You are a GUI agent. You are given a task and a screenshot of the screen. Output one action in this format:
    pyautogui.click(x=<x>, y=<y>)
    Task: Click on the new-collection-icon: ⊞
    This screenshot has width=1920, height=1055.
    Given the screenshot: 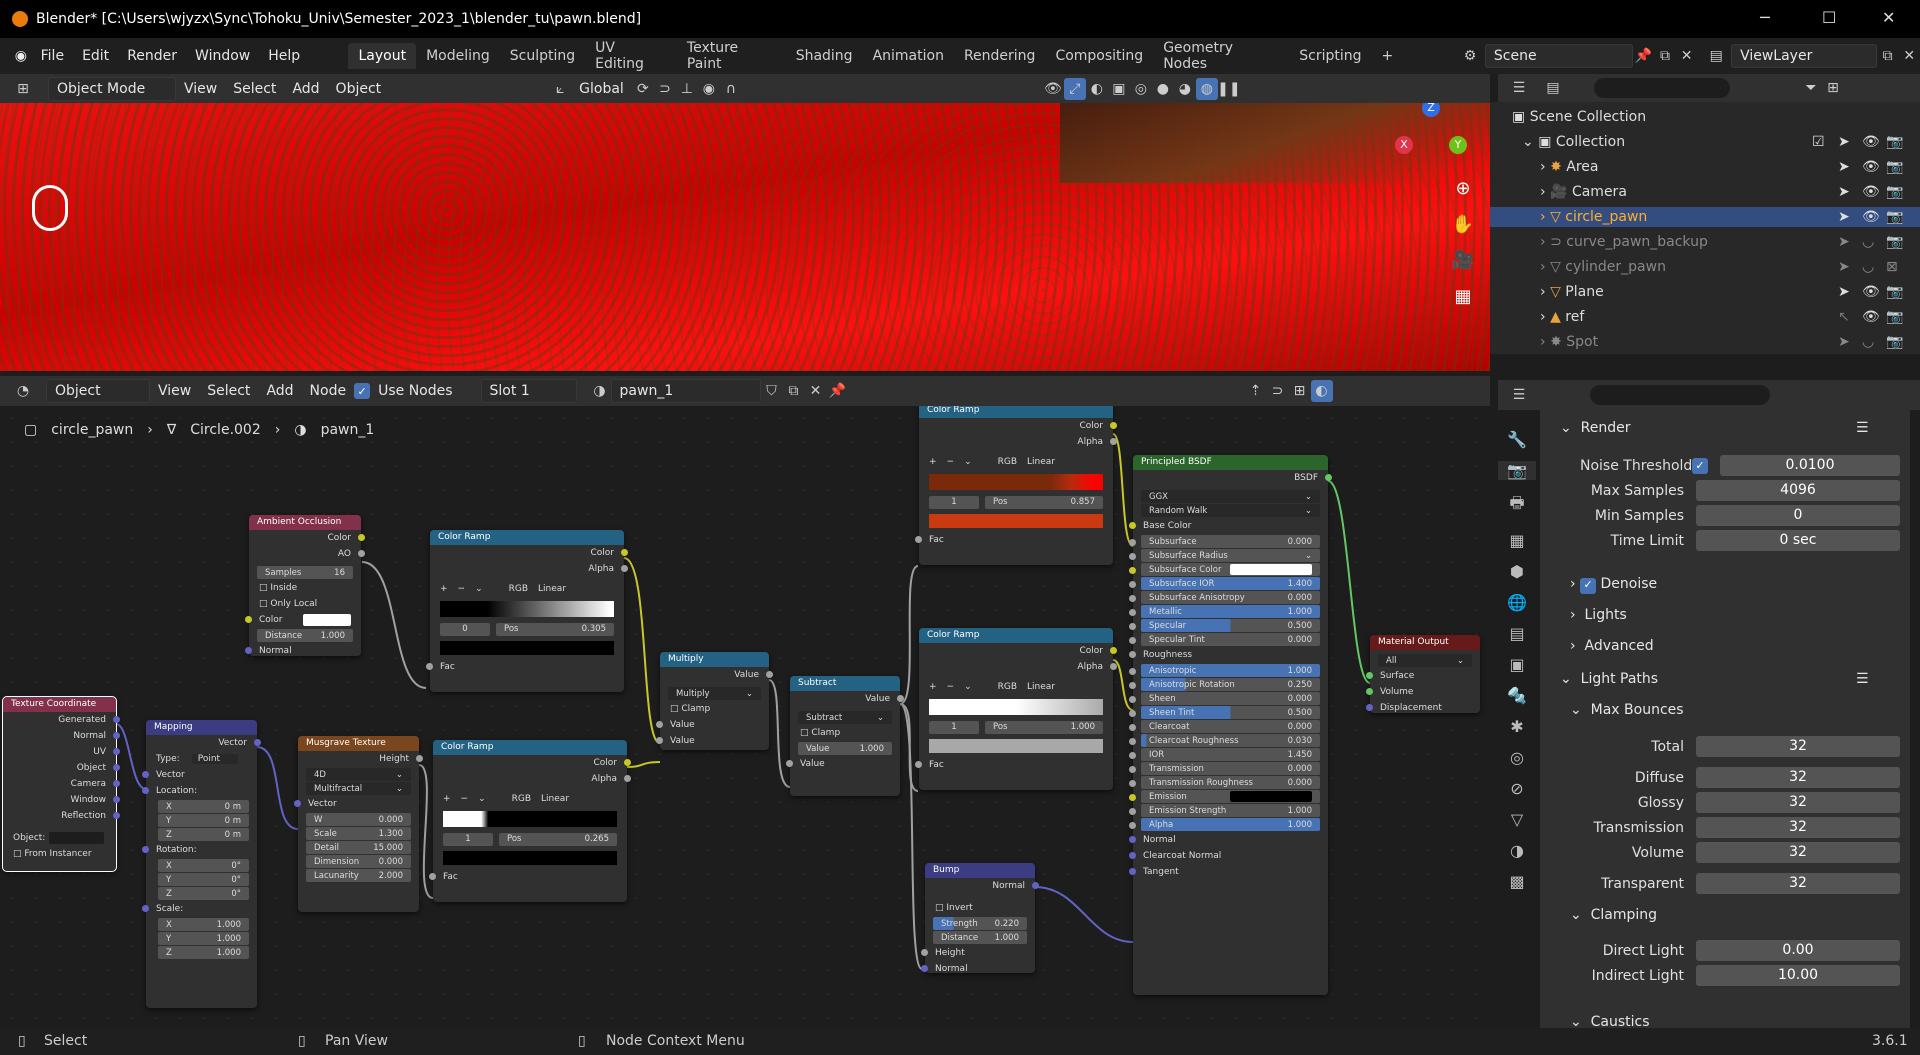 What is the action you would take?
    pyautogui.click(x=1833, y=88)
    